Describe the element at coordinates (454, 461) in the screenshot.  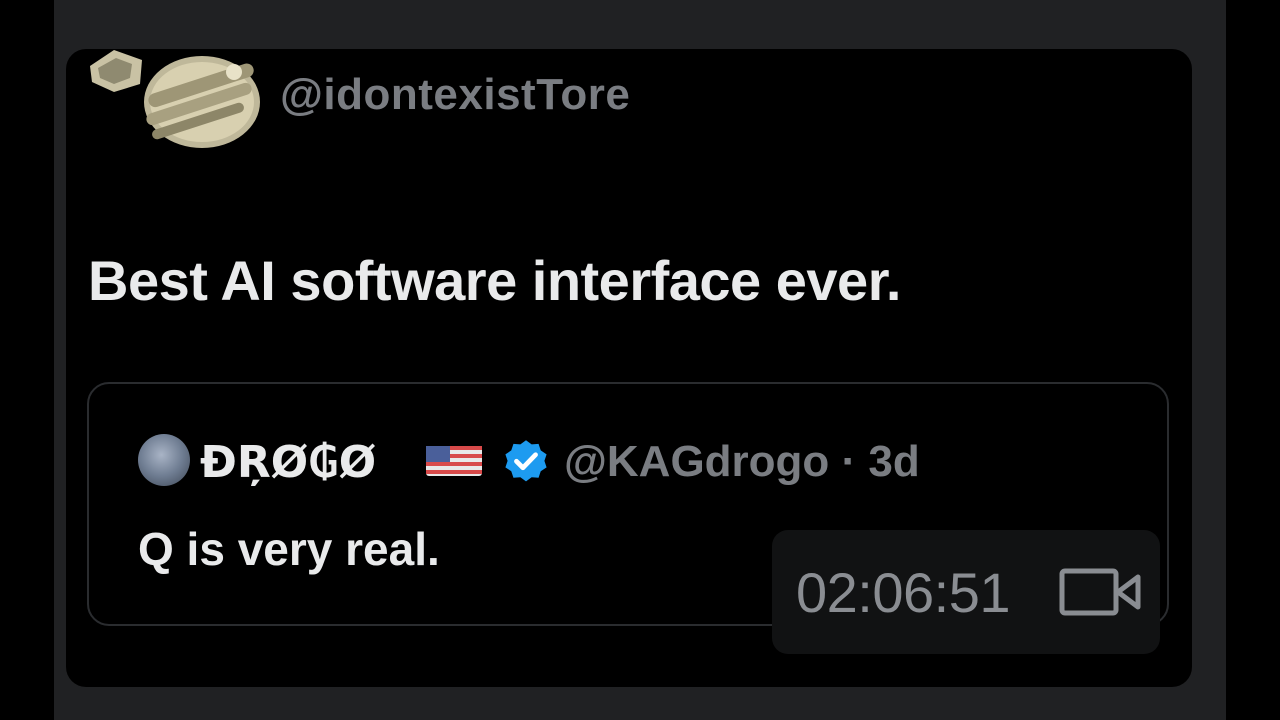
I see `us-flag-icon` at that location.